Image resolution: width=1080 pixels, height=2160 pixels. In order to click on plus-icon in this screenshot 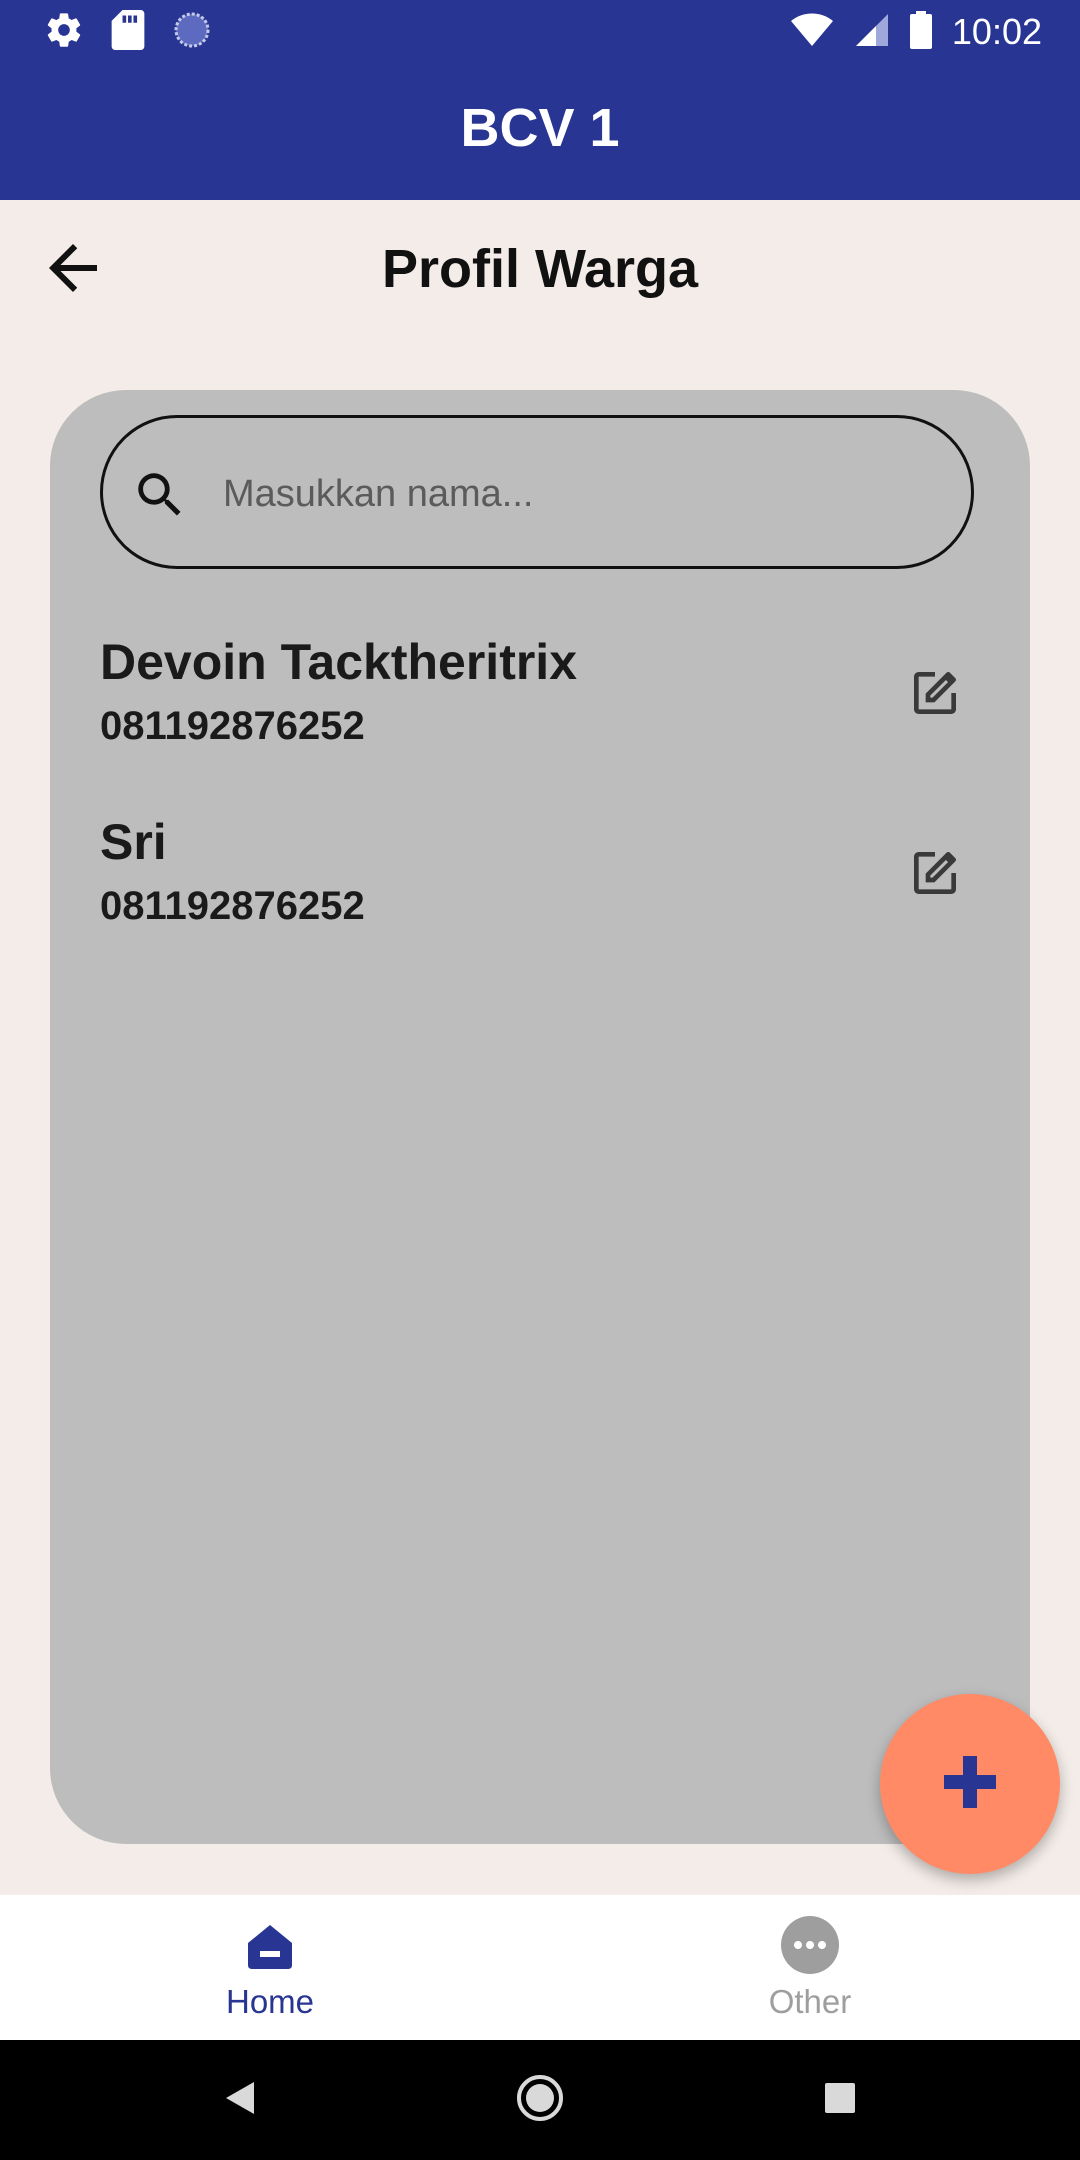, I will do `click(970, 1784)`.